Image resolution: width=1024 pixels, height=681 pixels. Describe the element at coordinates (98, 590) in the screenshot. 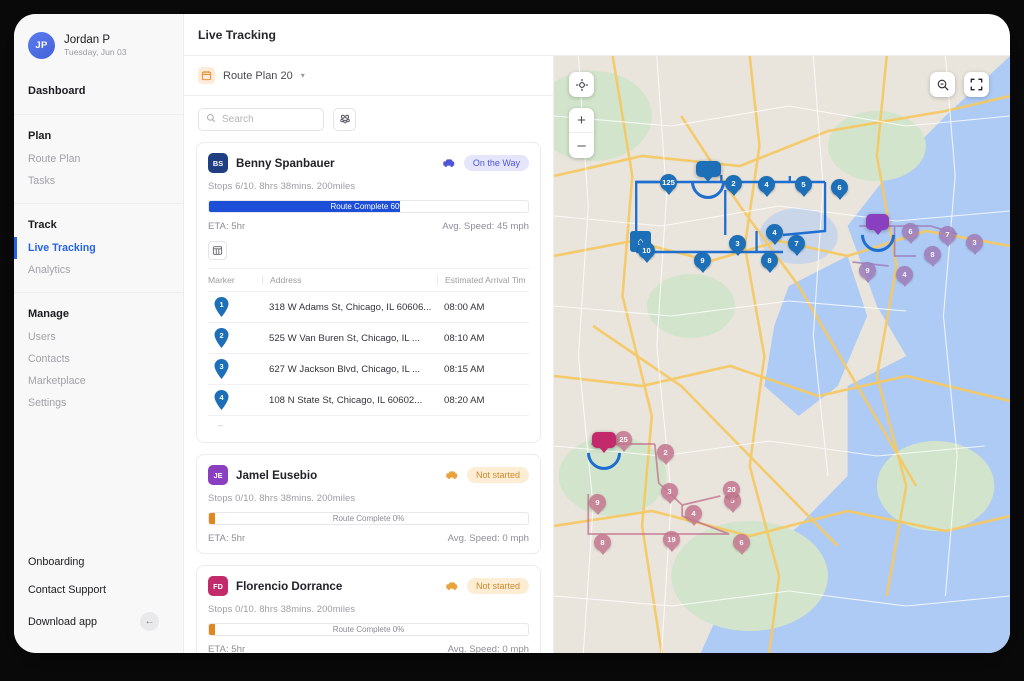

I see `sidebar-item-contact-support: Contact Support` at that location.